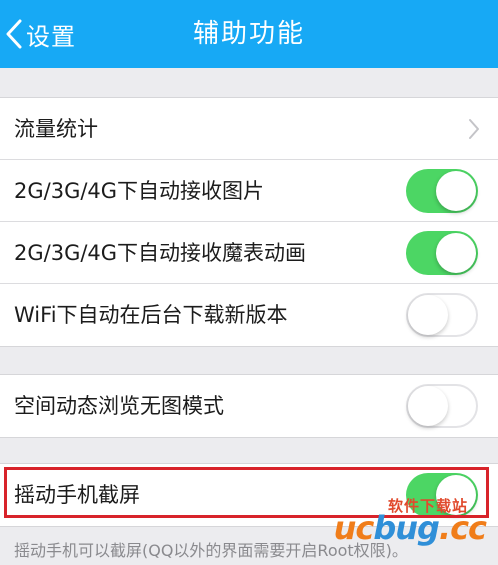 The image size is (498, 565). I want to click on setting-row-no-image-mode: 空间动态浏览无图模式, so click(249, 406).